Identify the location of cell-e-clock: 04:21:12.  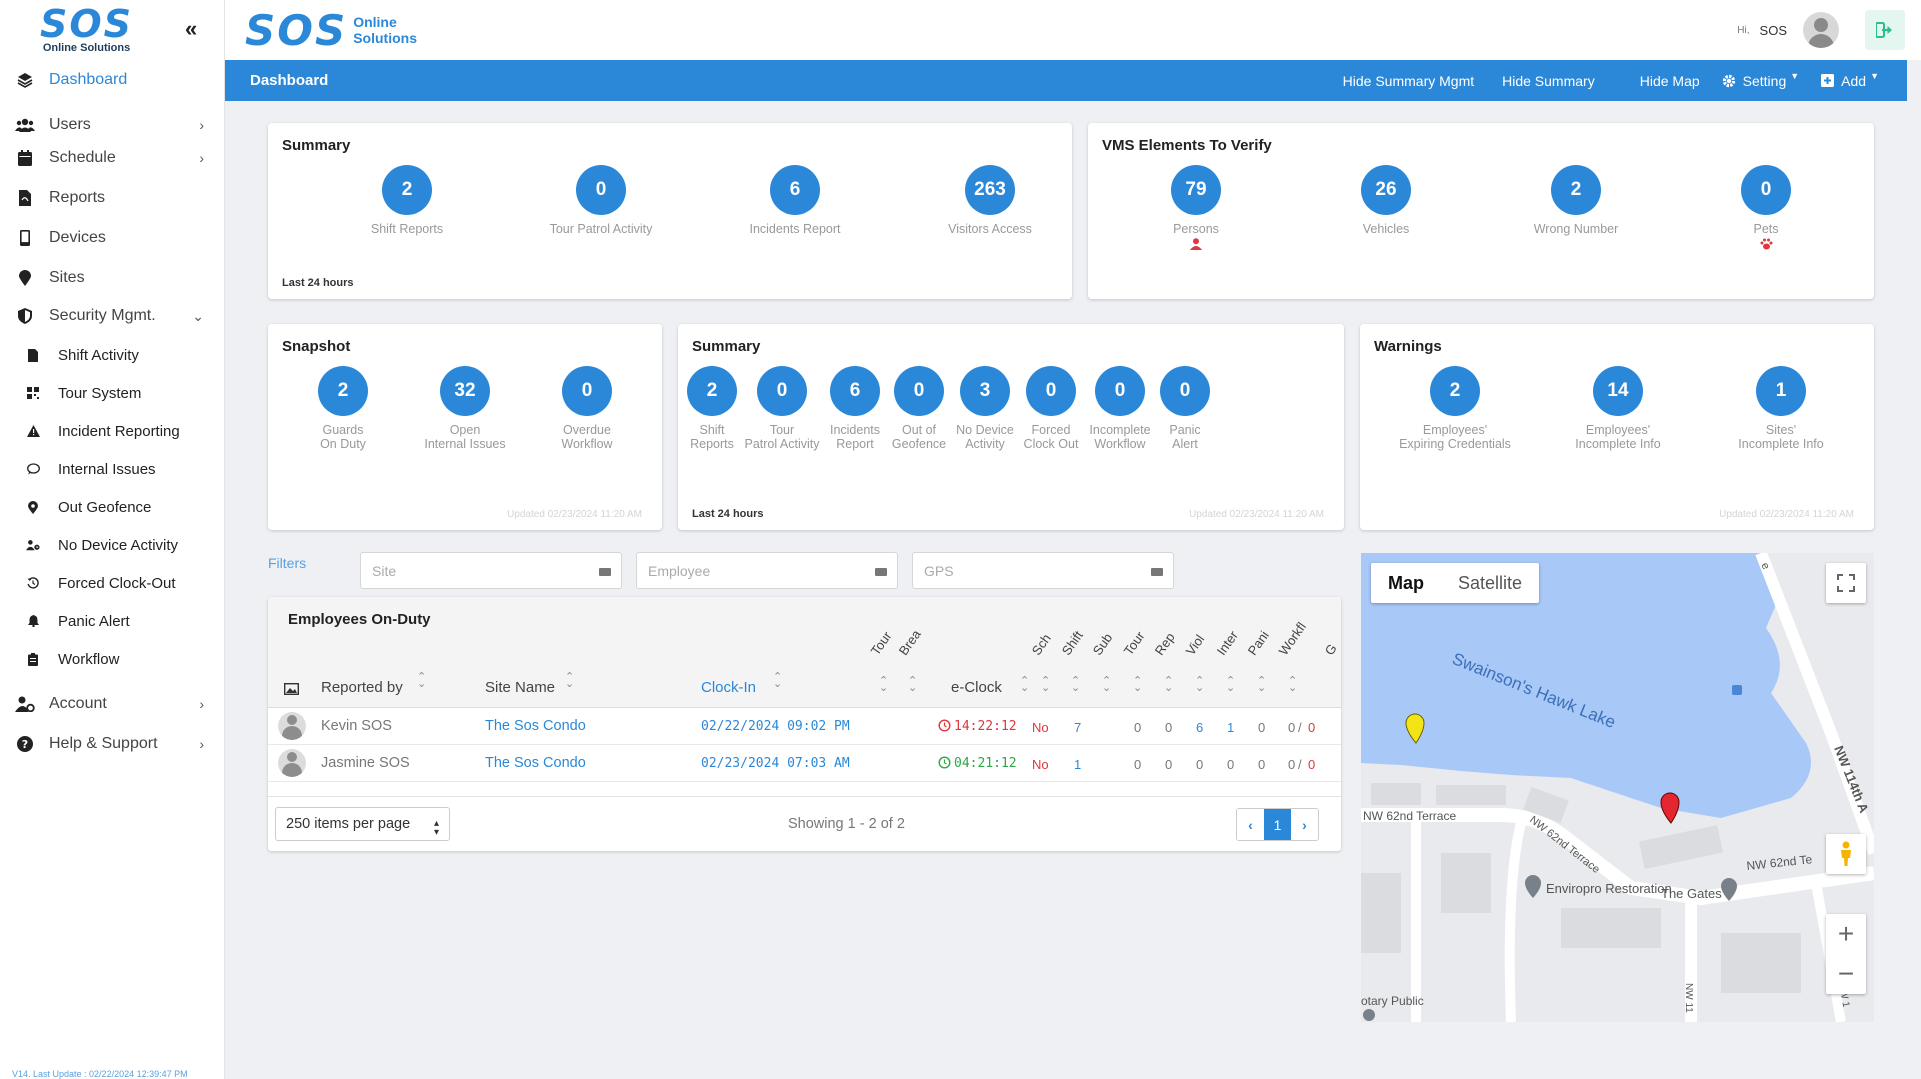
(985, 763).